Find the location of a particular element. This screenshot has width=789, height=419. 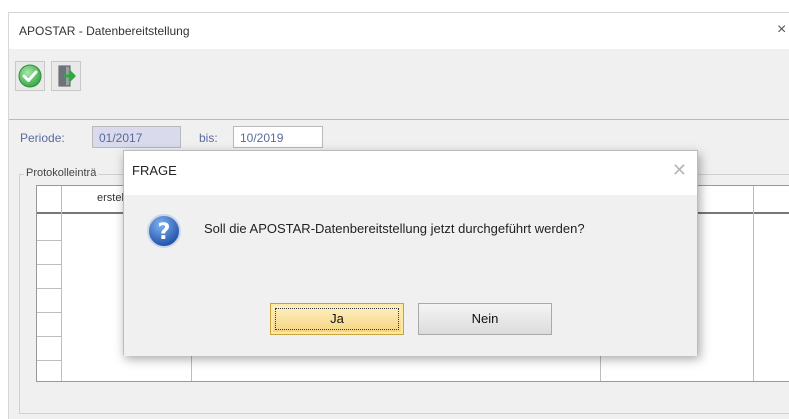

period-label: Periode: is located at coordinates (42, 138).